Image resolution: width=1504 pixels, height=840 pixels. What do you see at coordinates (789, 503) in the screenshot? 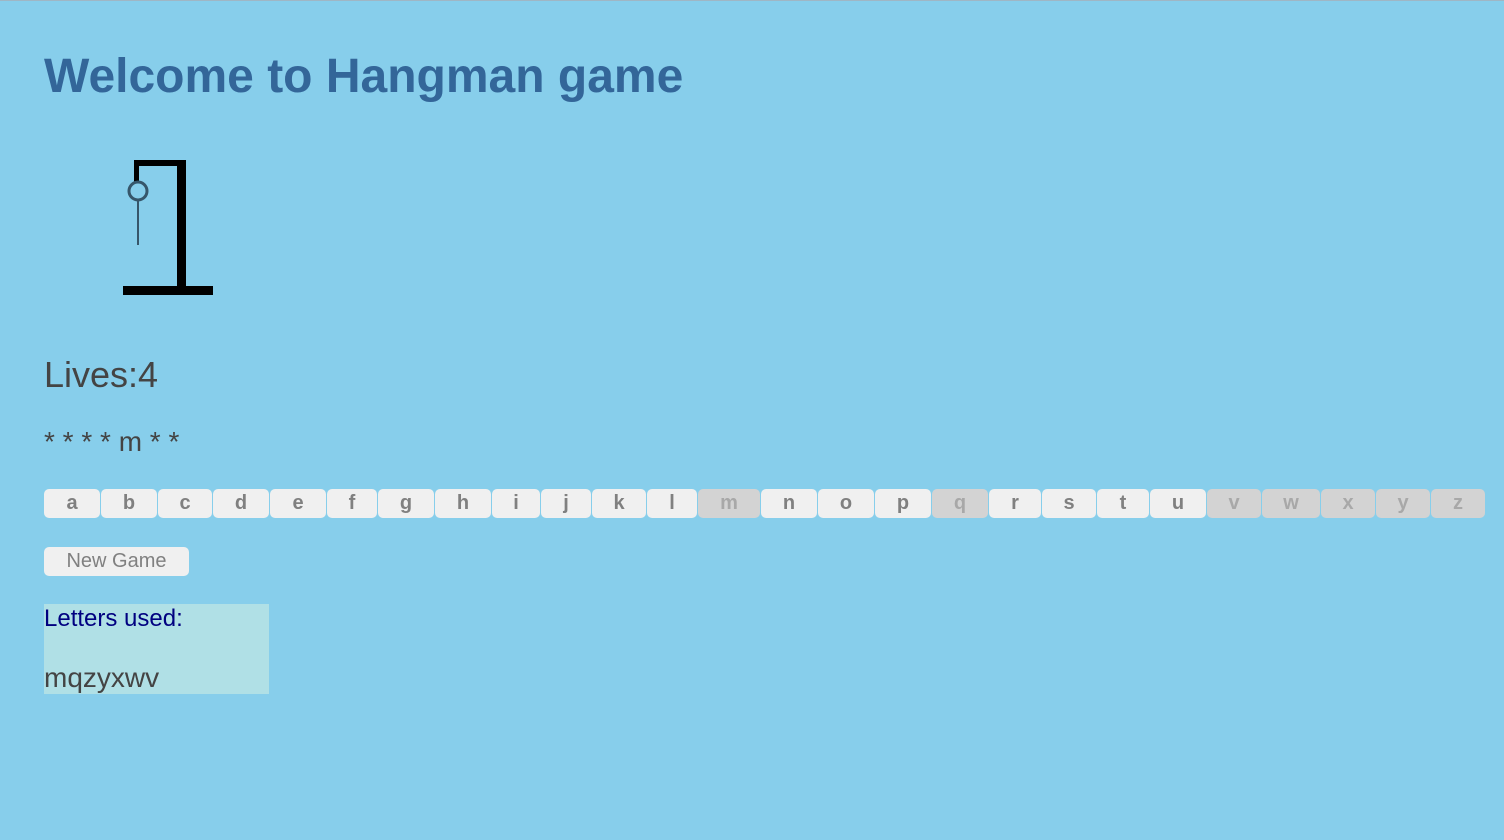
I see `letter-button-n: n` at bounding box center [789, 503].